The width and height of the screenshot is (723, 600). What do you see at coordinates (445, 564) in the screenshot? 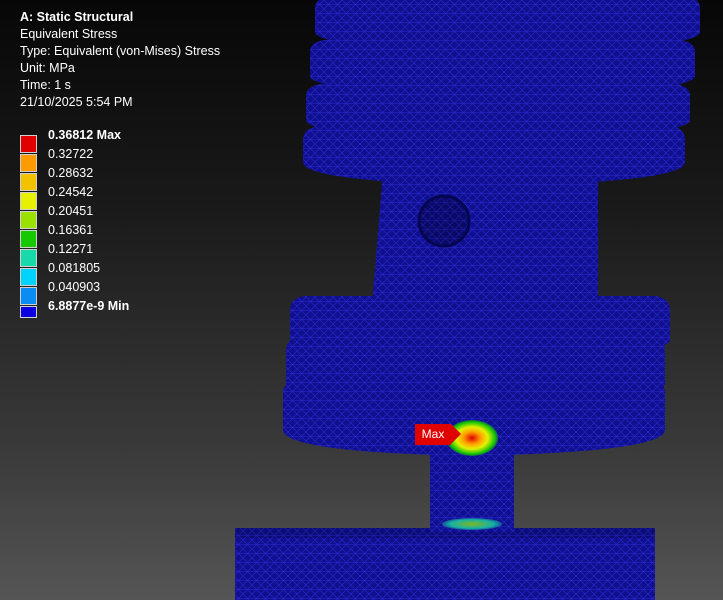
I see `base-block` at bounding box center [445, 564].